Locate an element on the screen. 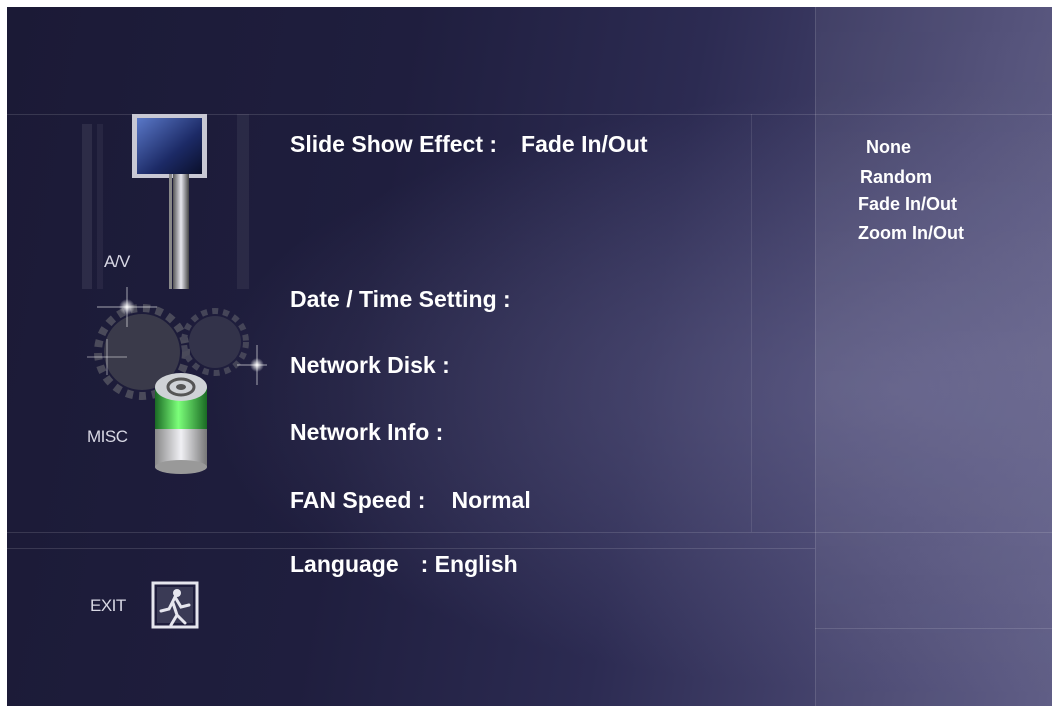  lower-divider is located at coordinates (411, 548).